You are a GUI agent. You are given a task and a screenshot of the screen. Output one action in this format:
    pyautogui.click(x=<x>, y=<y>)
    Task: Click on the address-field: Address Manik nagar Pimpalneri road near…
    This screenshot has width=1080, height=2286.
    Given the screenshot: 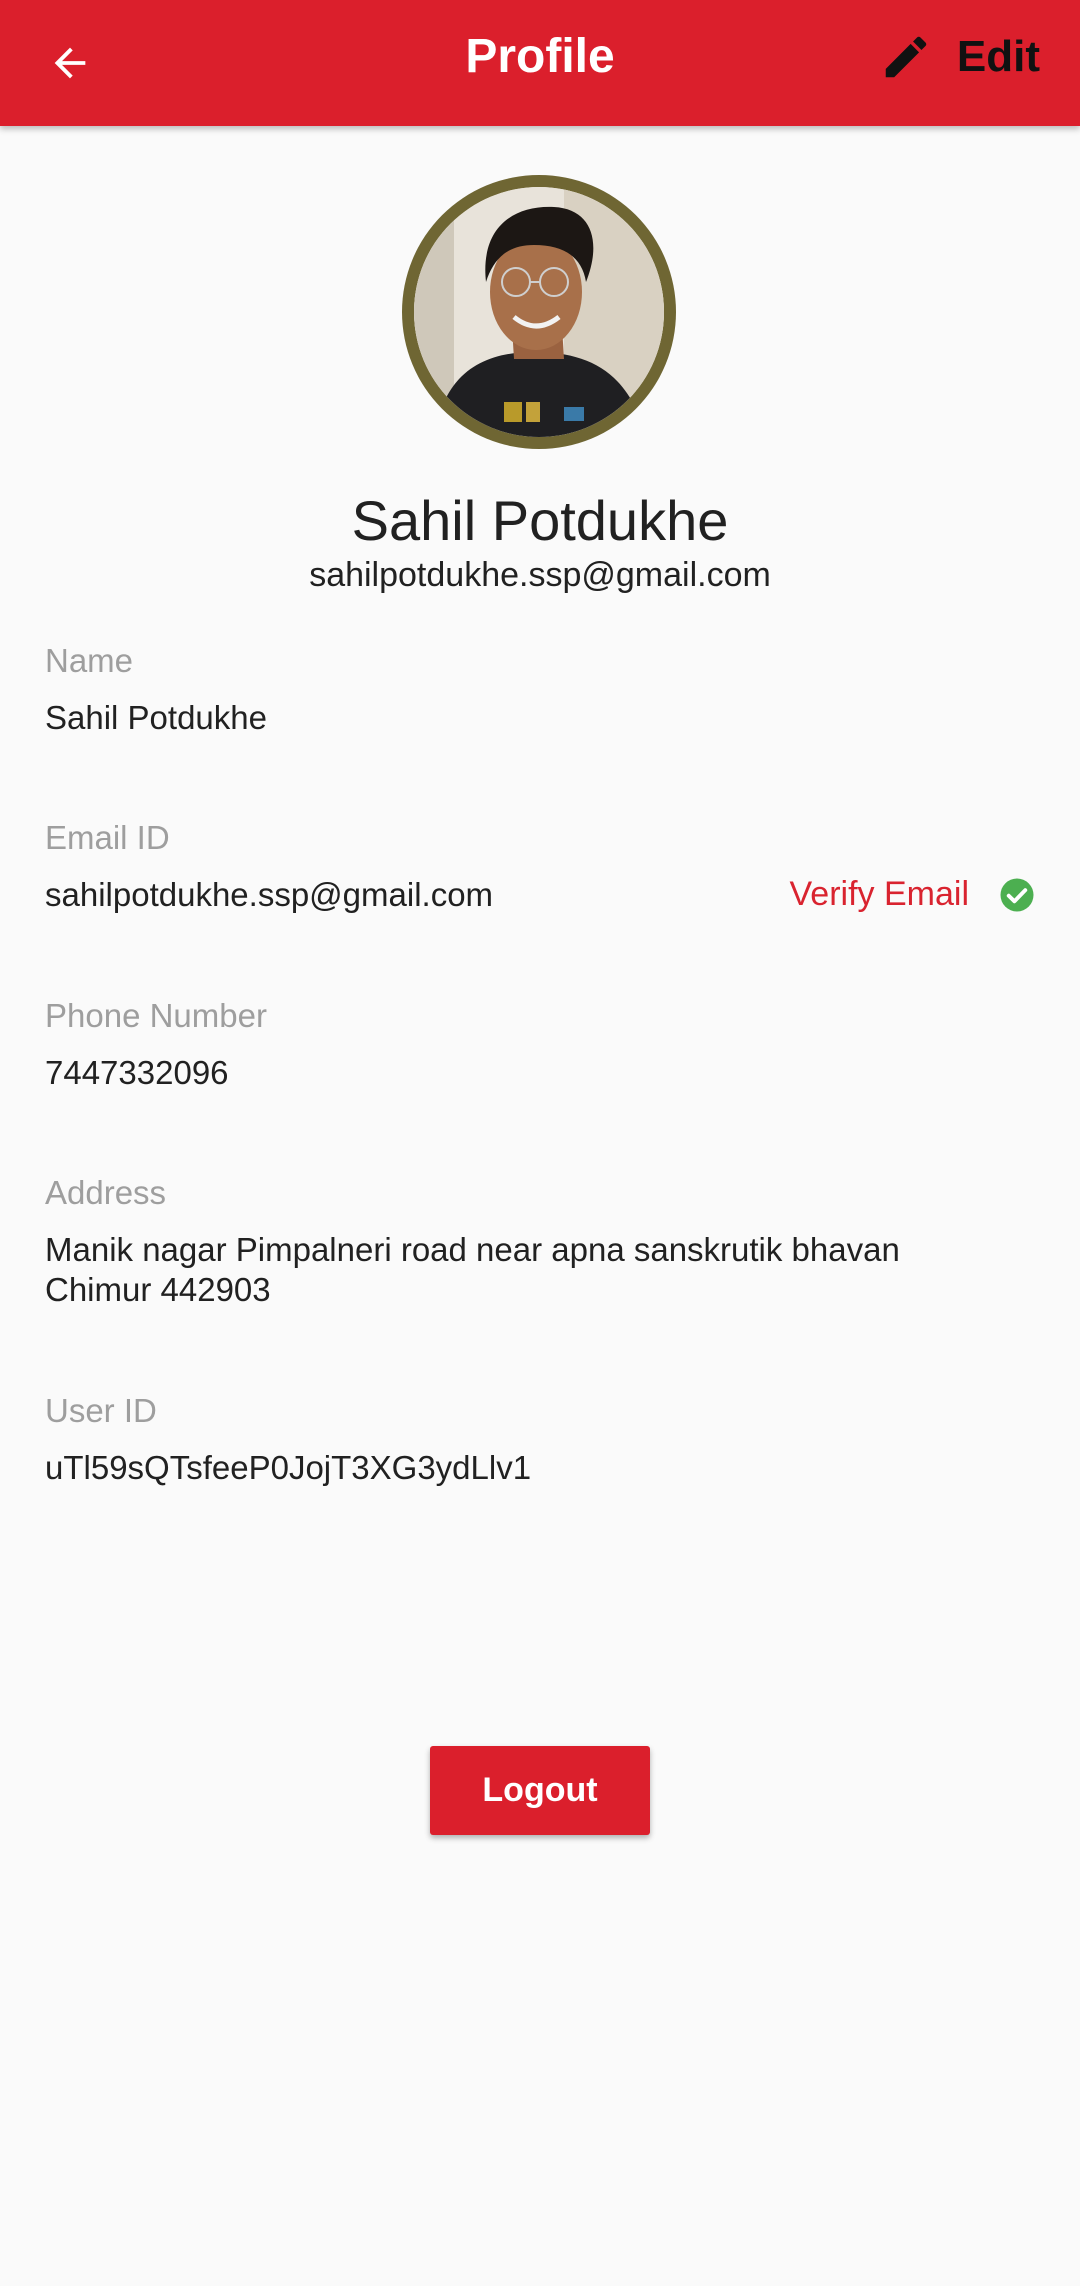 What is the action you would take?
    pyautogui.click(x=540, y=1241)
    